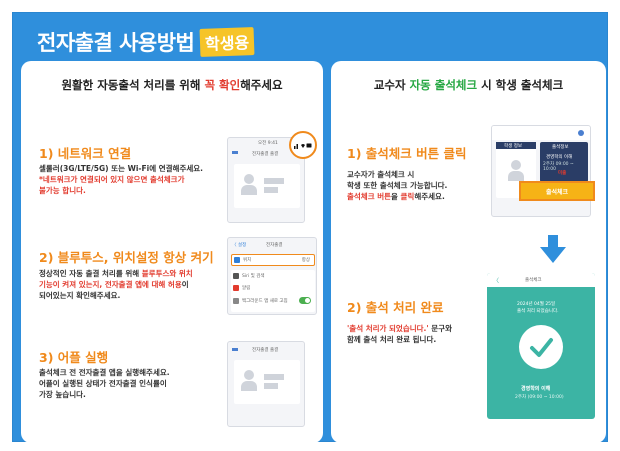  I want to click on desc-line: 교수자가 출석체크 시, so click(381, 174).